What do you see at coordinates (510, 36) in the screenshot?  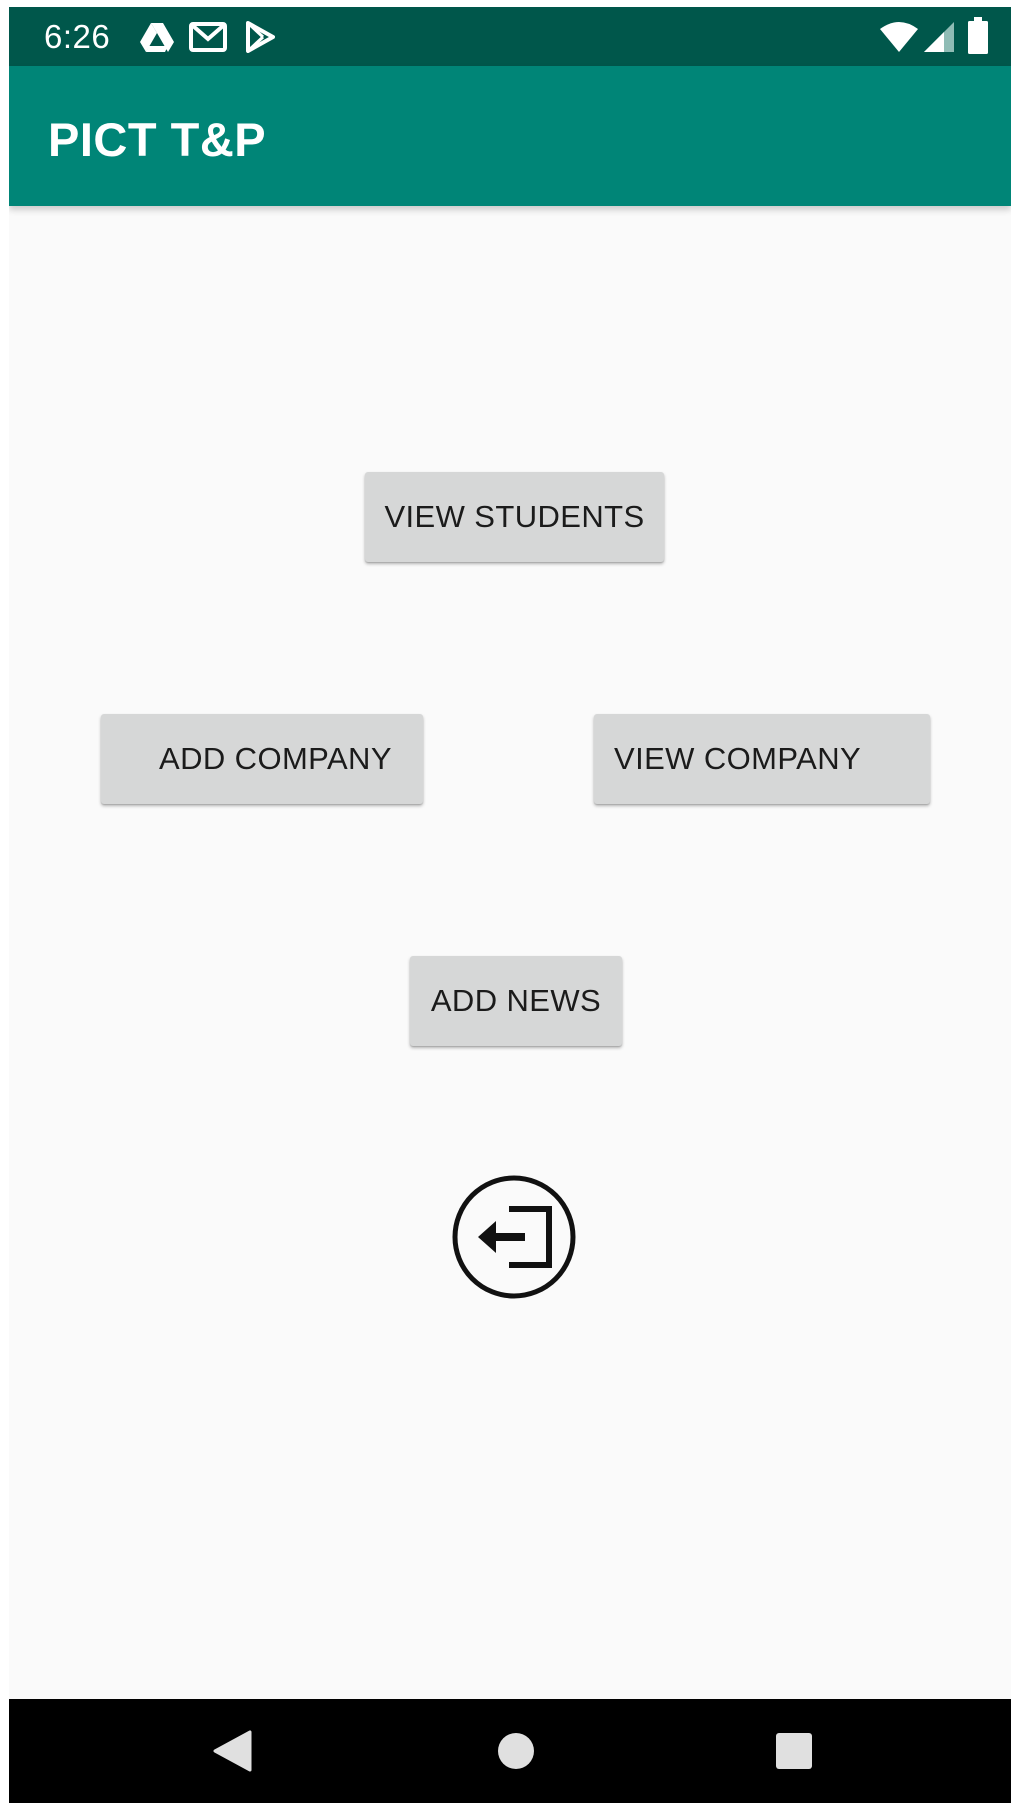 I see `status-bar: 6:26` at bounding box center [510, 36].